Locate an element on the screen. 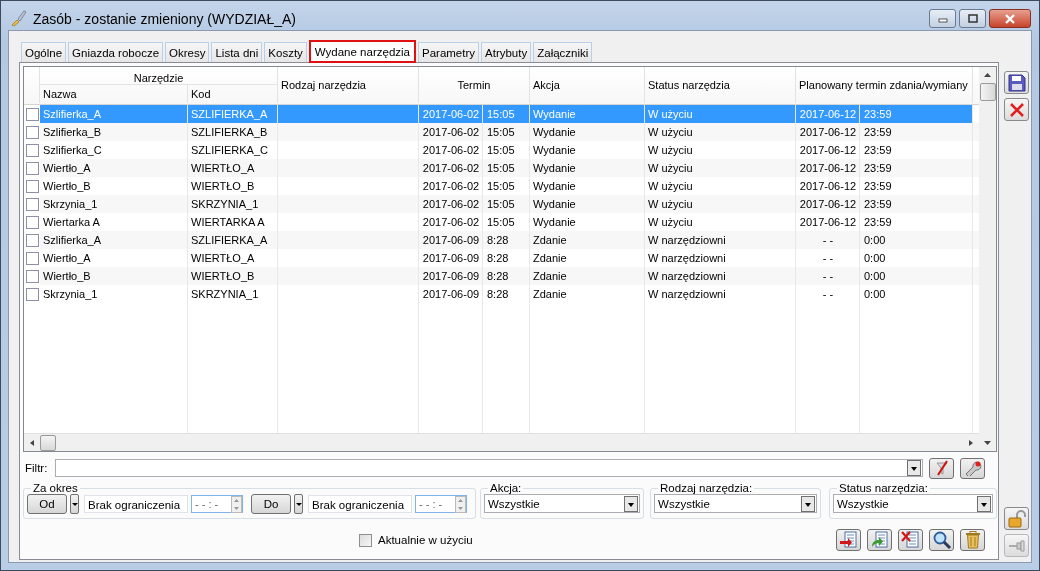 The height and width of the screenshot is (571, 1040). restore-icon is located at coordinates (972, 18).